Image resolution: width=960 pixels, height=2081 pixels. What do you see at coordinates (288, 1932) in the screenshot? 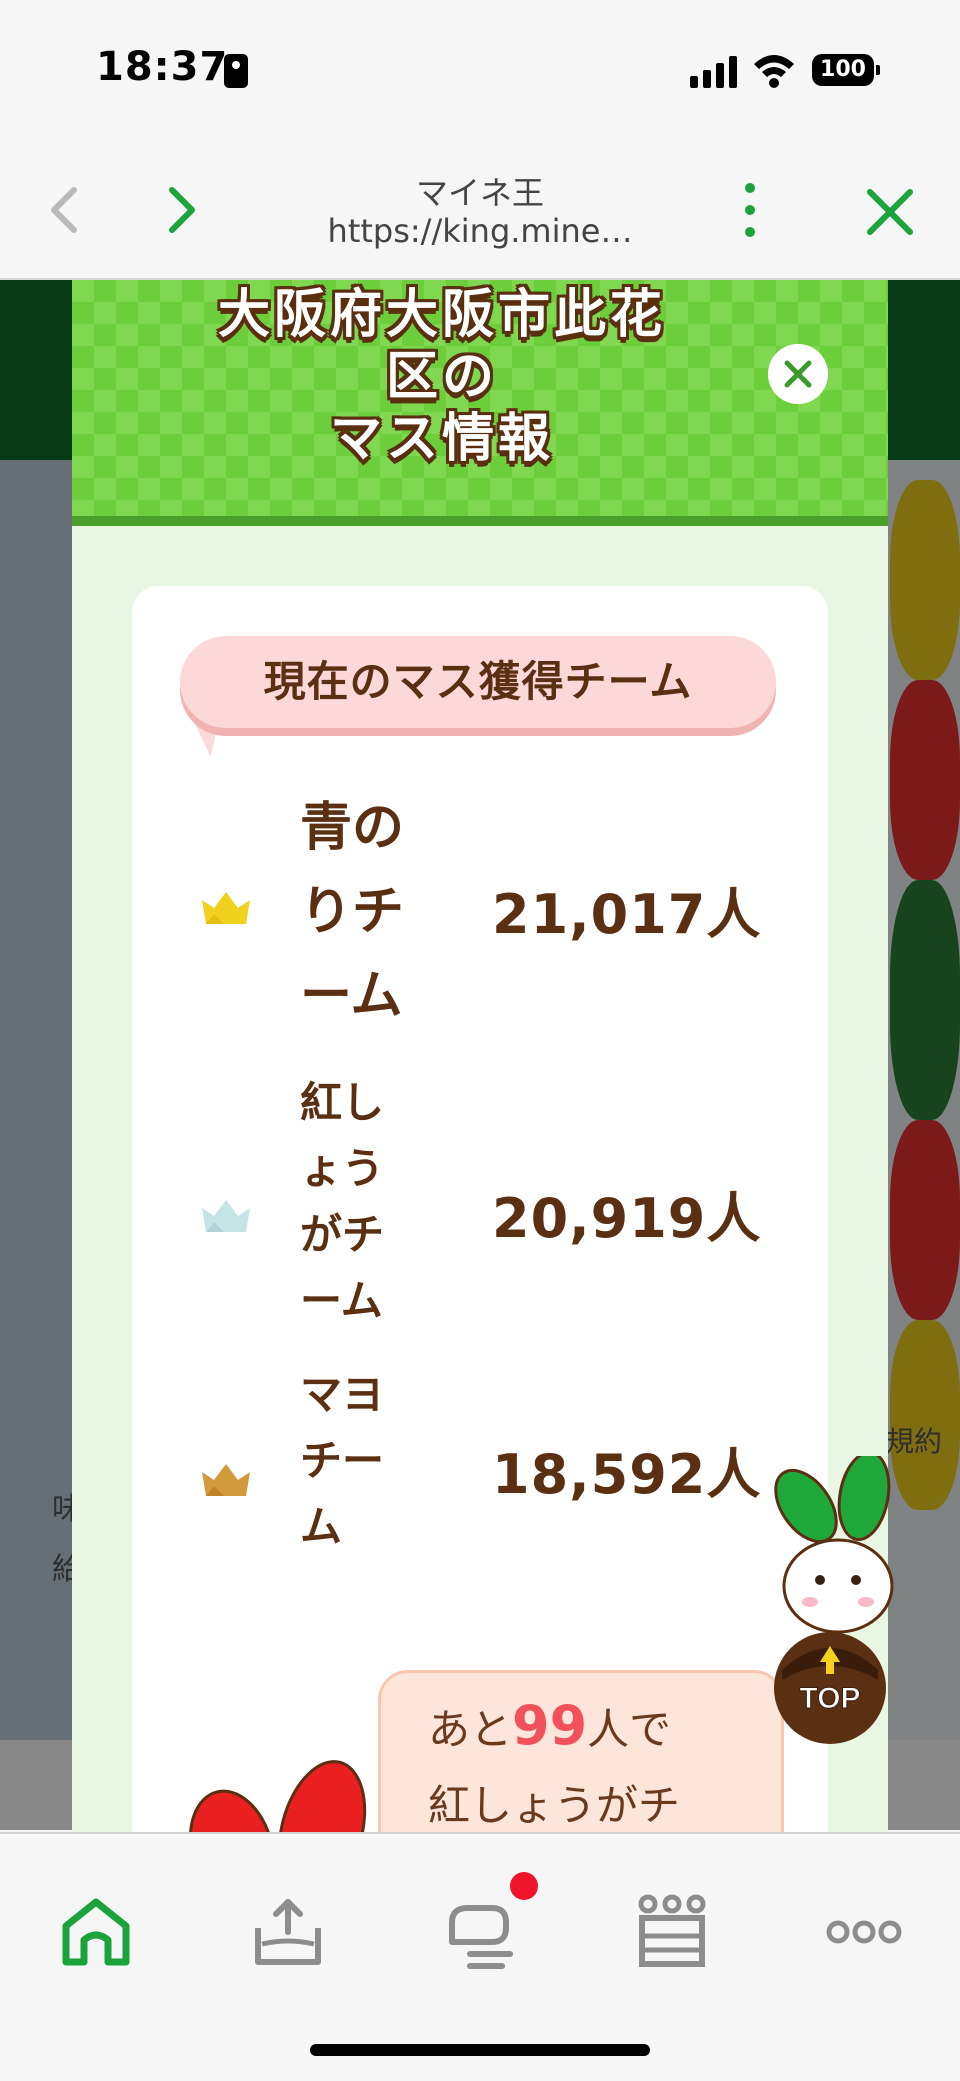
I see `upload-icon` at bounding box center [288, 1932].